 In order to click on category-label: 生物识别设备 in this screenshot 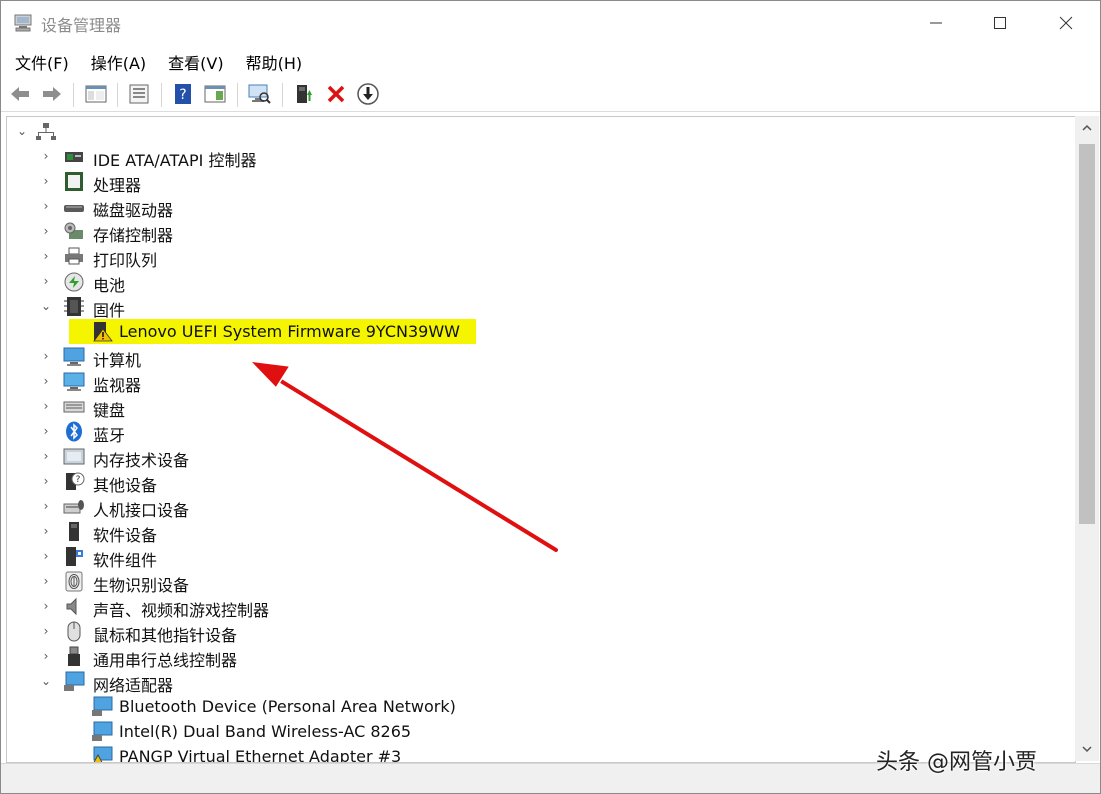, I will do `click(141, 585)`.